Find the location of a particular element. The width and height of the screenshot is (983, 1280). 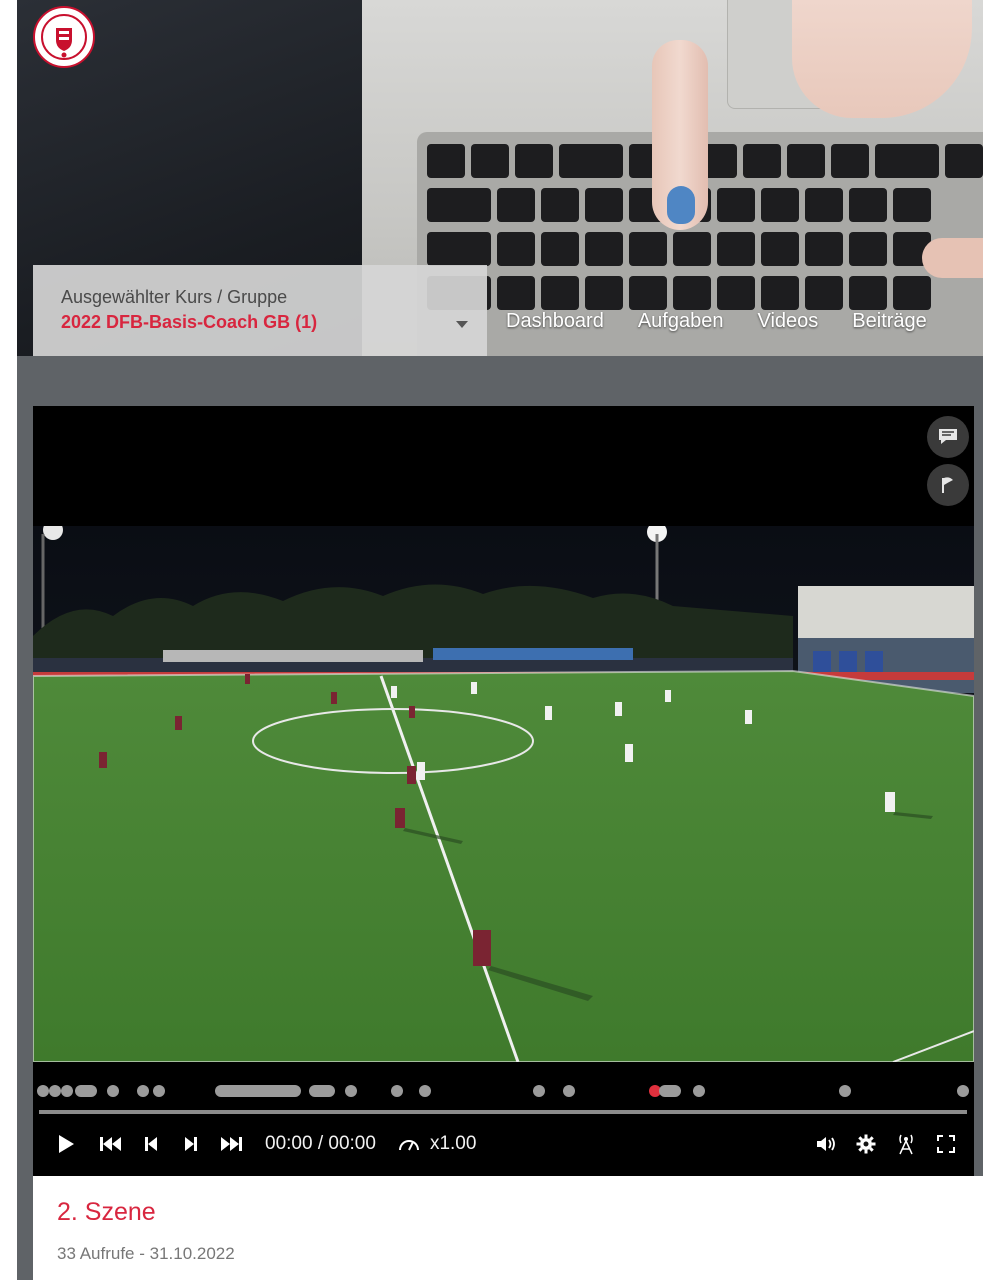

hero-finger-right is located at coordinates (952, 258).